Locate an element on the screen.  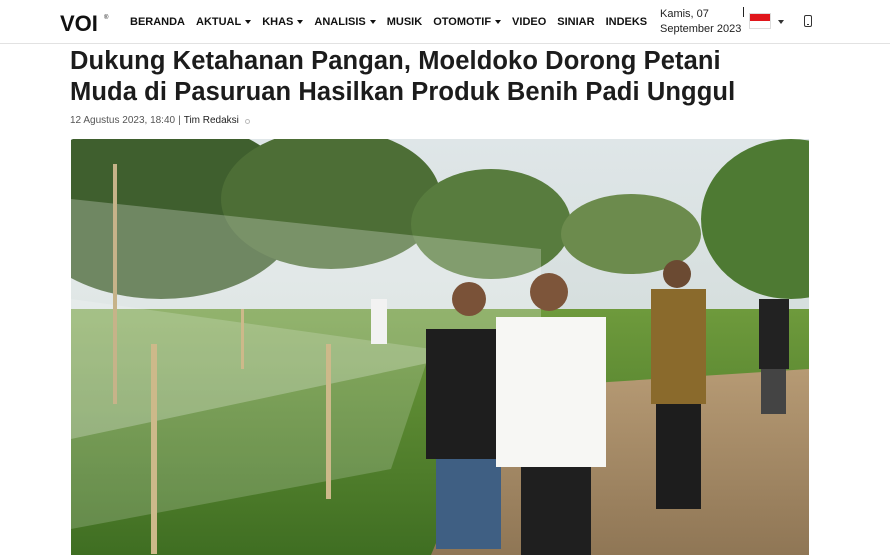
nav-item-label: BERANDA is located at coordinates (157, 22).